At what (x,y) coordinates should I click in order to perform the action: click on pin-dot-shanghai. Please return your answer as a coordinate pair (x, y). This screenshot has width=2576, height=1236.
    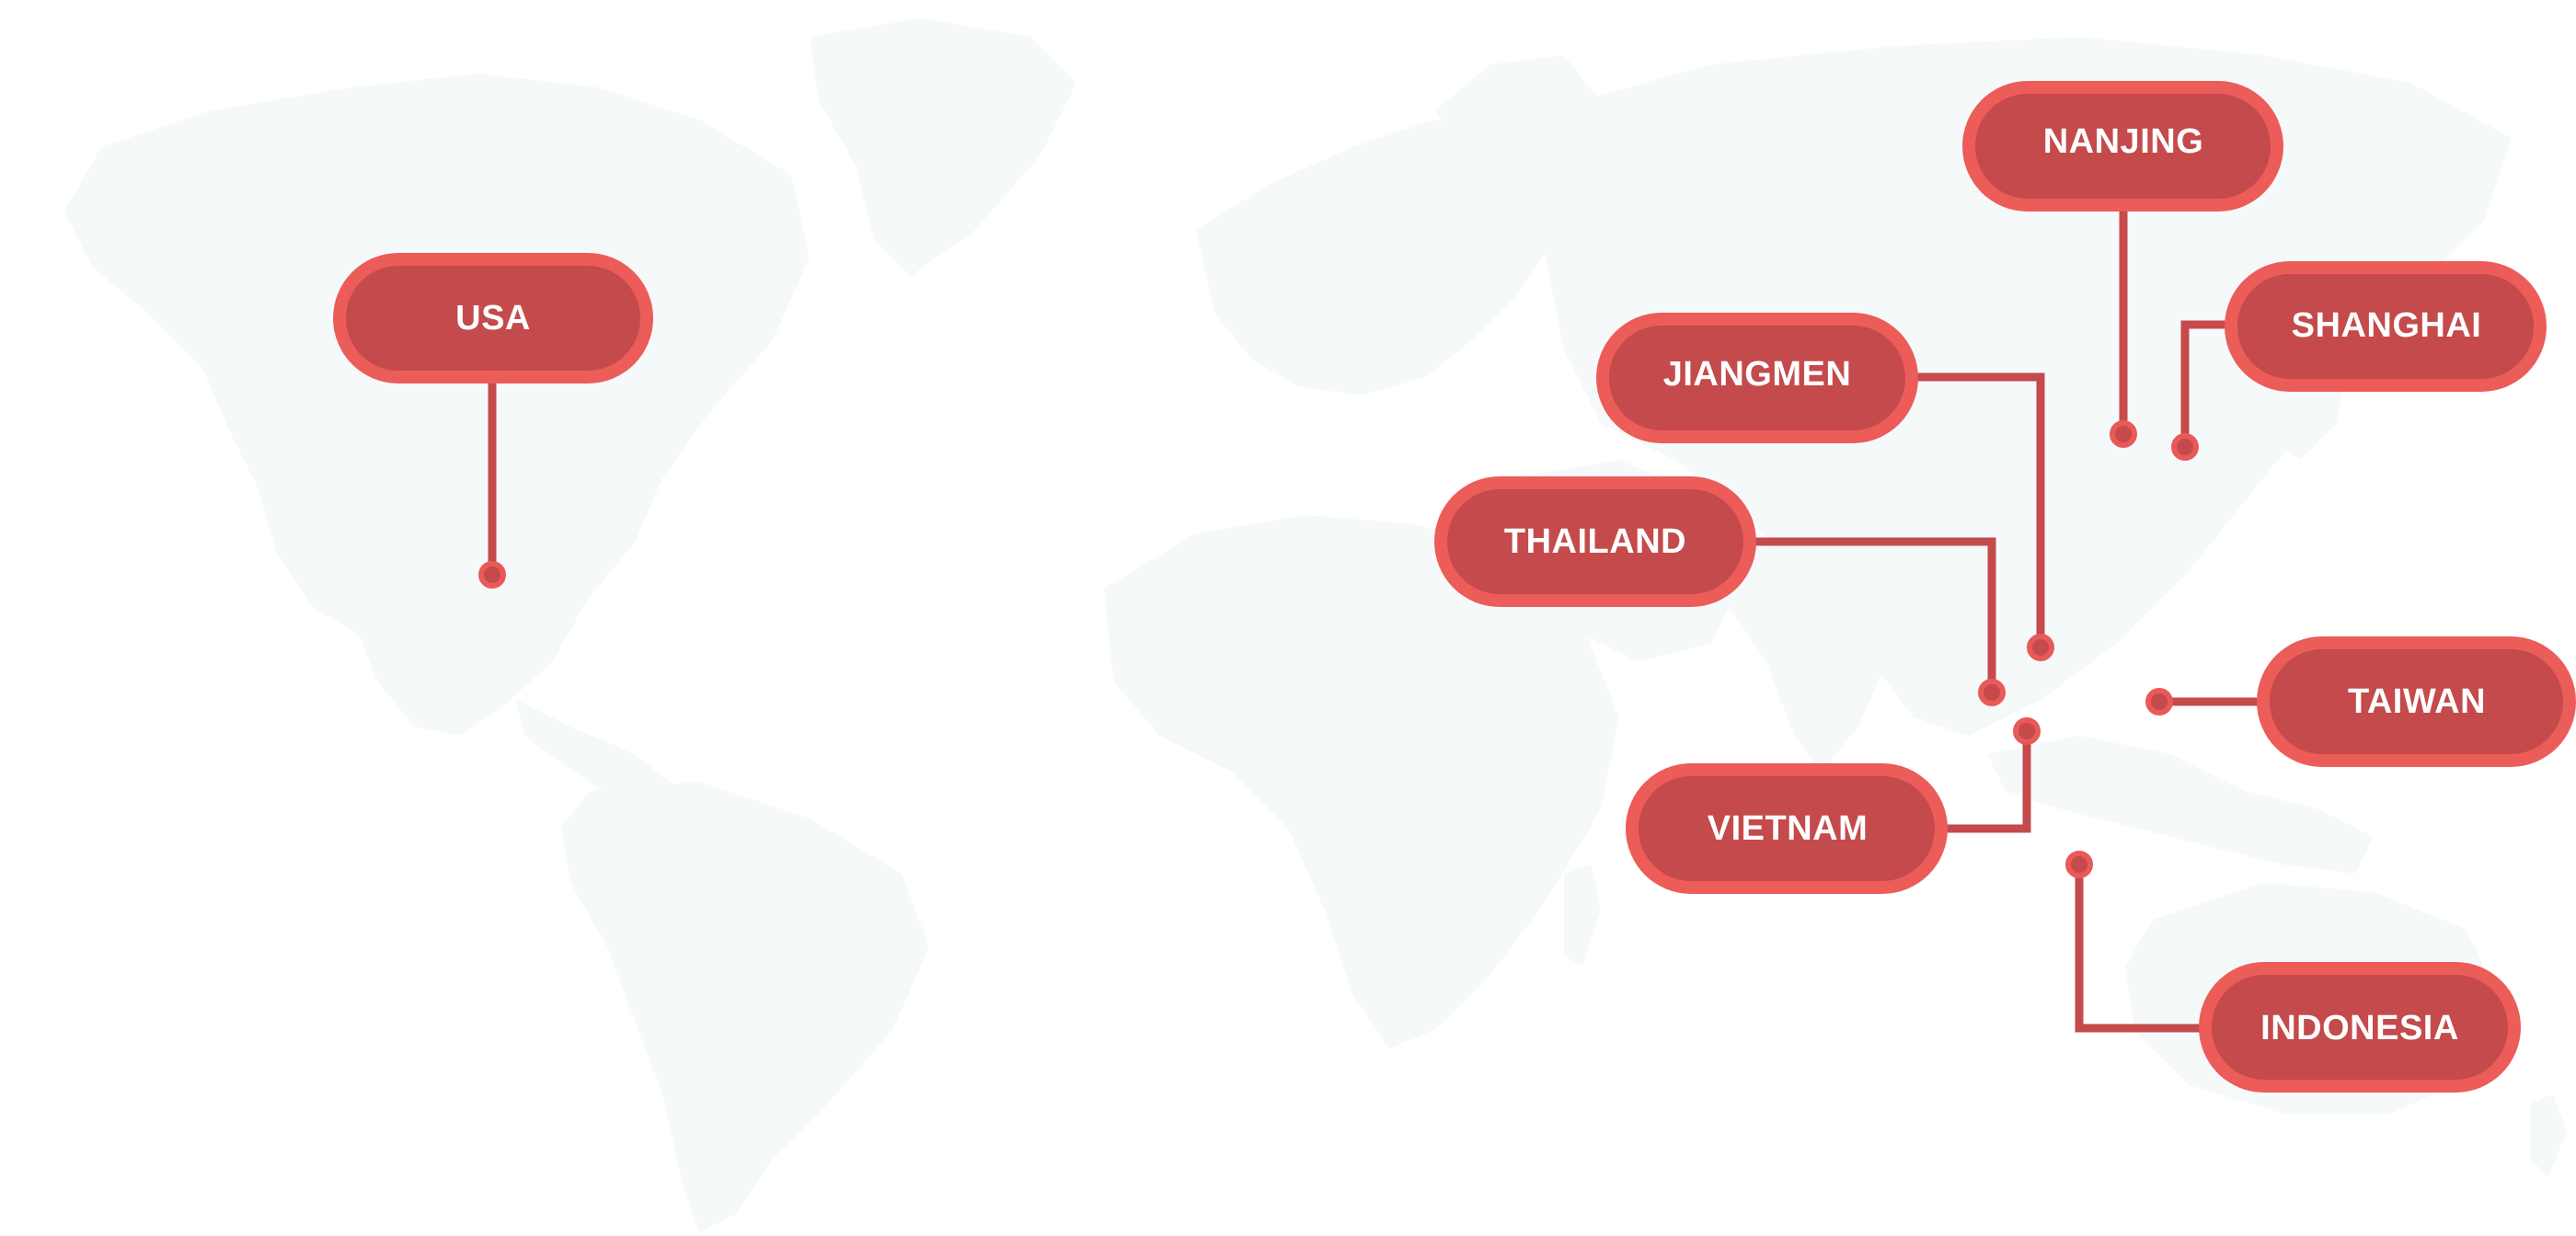
    Looking at the image, I should click on (2185, 447).